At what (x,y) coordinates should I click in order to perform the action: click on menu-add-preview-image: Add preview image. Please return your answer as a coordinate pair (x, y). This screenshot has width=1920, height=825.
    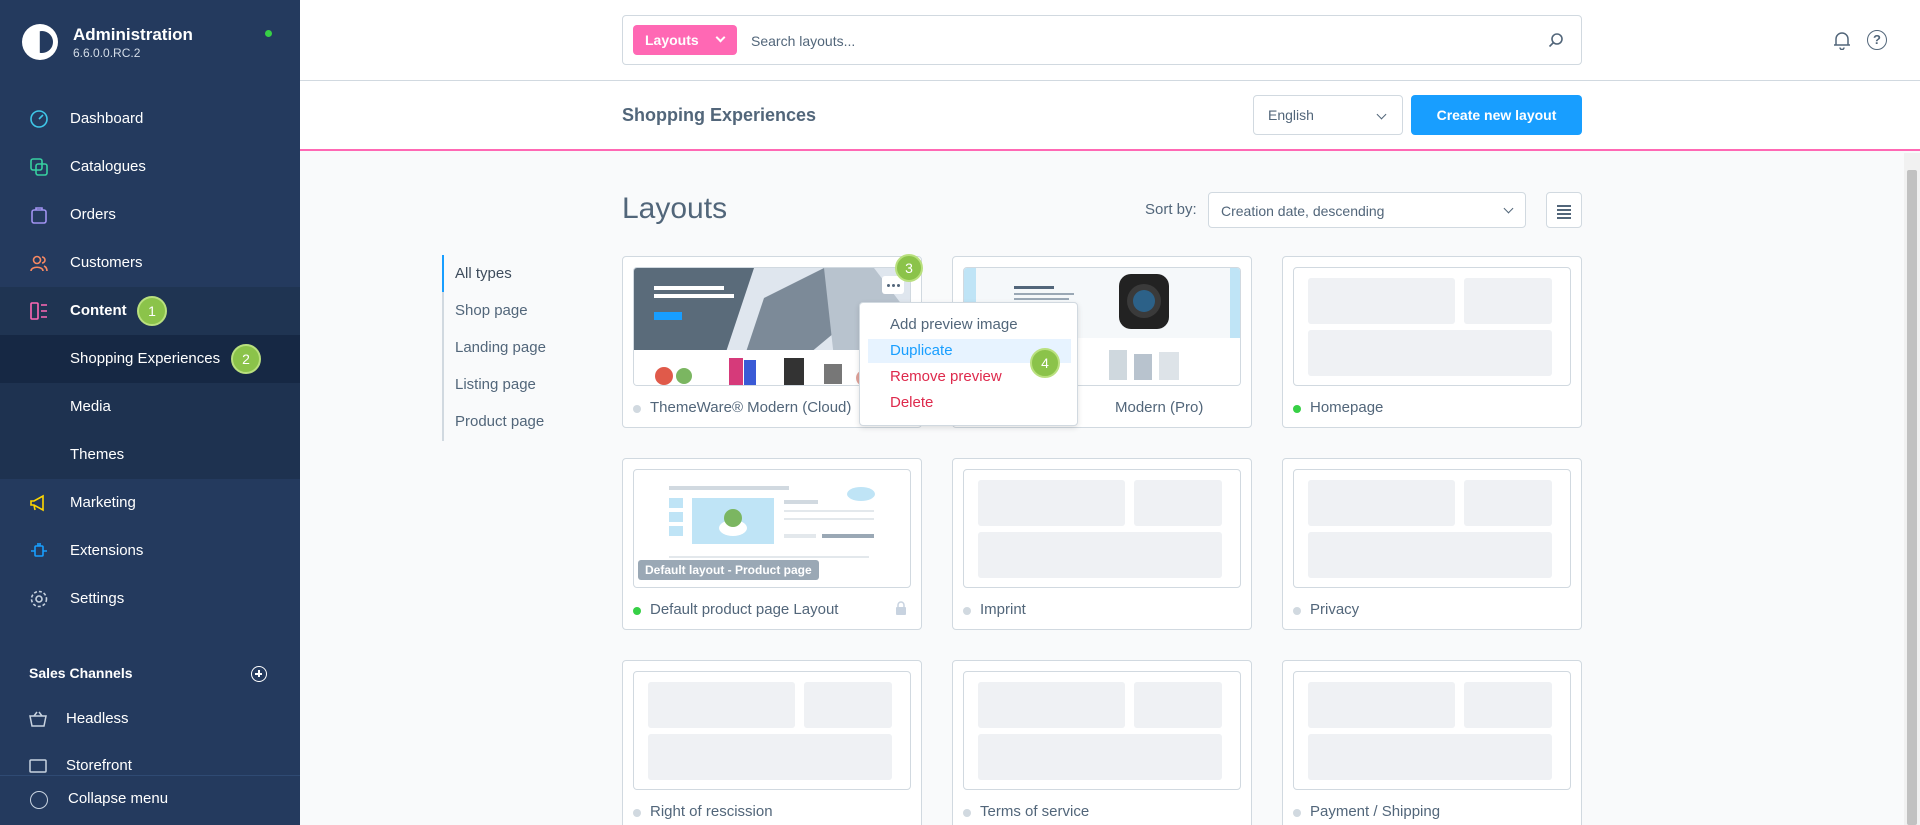
    Looking at the image, I should click on (969, 325).